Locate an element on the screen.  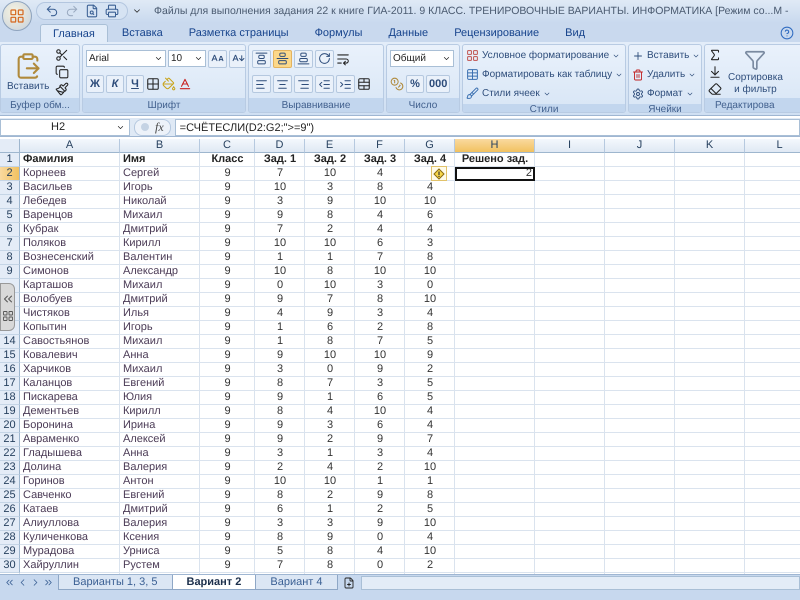
styles-menu-item: Условное форматирование is located at coordinates (545, 55).